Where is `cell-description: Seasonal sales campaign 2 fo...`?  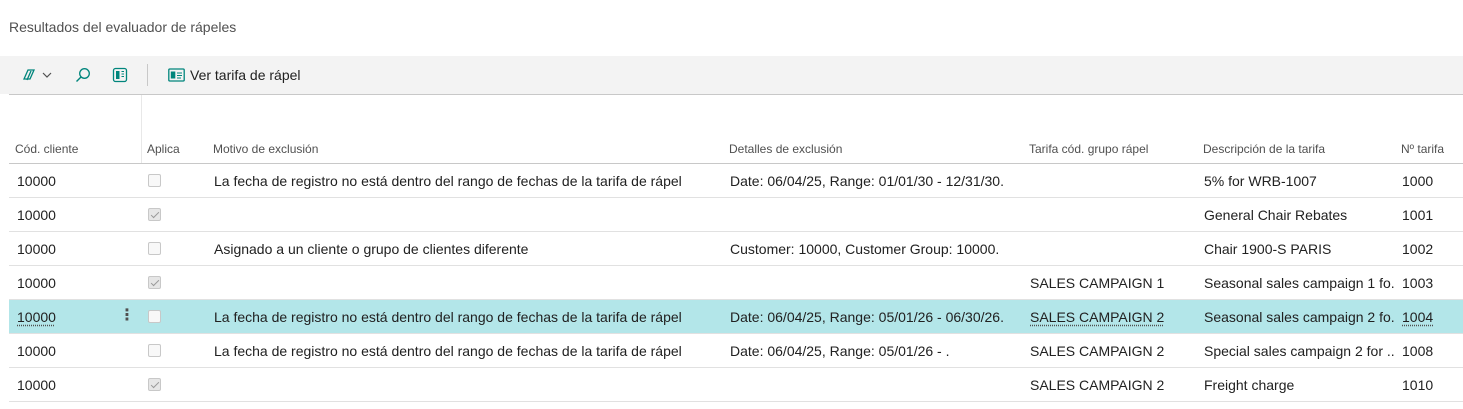 cell-description: Seasonal sales campaign 2 fo... is located at coordinates (1299, 317).